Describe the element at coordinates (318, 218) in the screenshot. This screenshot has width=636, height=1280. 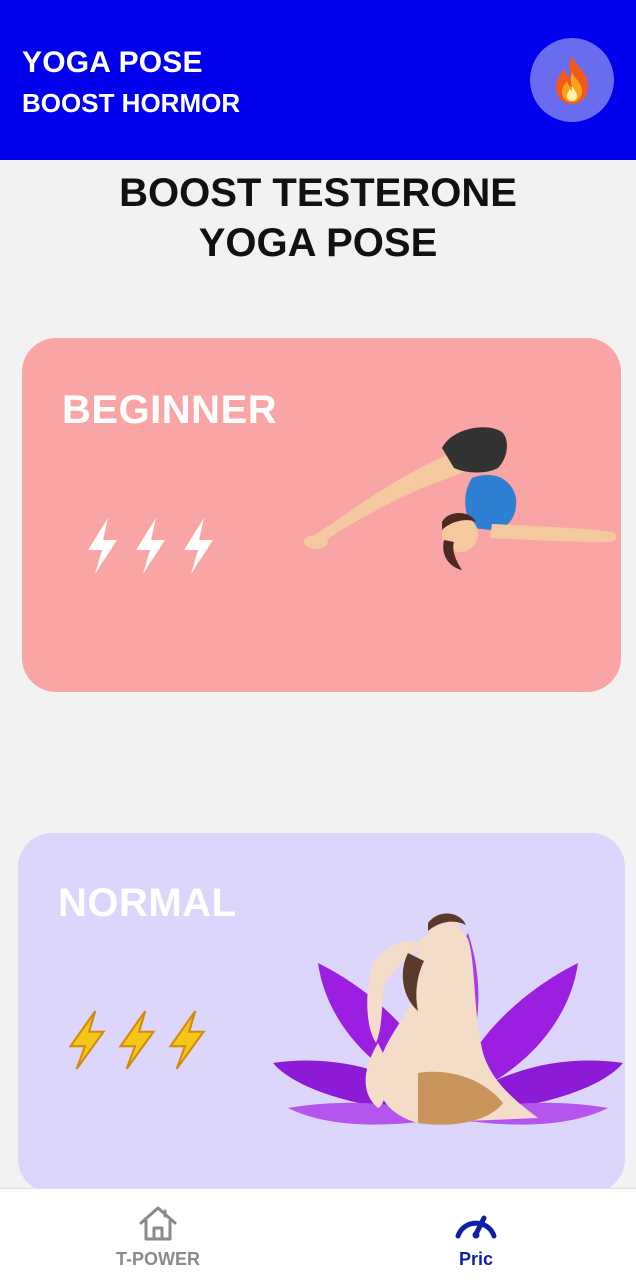
I see `page-heading: BOOST TESTERONE YOGA POSE` at that location.